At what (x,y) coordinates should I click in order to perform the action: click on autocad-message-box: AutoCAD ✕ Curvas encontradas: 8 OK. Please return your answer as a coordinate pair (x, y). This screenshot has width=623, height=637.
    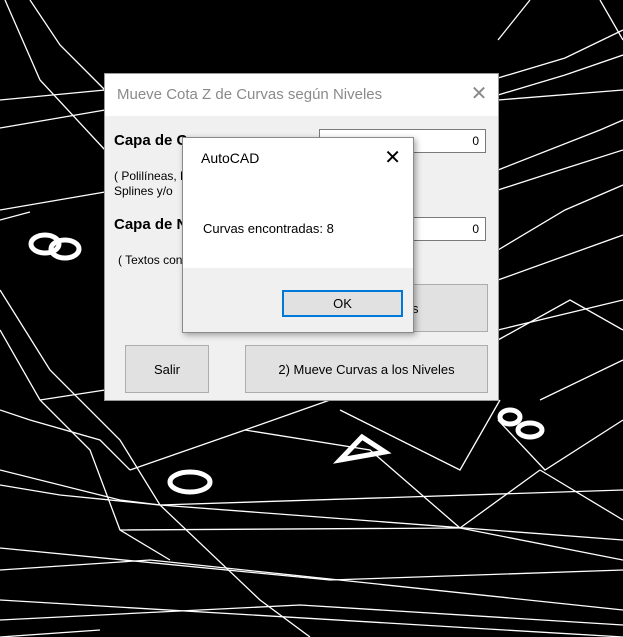
    Looking at the image, I should click on (298, 235).